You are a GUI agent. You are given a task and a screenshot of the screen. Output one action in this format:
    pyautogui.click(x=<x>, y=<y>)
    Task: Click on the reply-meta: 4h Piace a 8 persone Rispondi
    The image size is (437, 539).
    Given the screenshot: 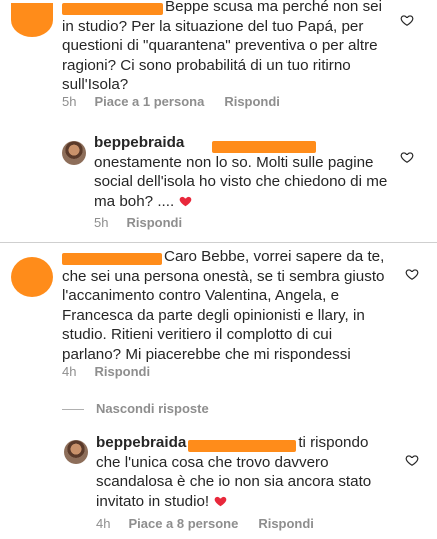 What is the action you would take?
    pyautogui.click(x=215, y=523)
    